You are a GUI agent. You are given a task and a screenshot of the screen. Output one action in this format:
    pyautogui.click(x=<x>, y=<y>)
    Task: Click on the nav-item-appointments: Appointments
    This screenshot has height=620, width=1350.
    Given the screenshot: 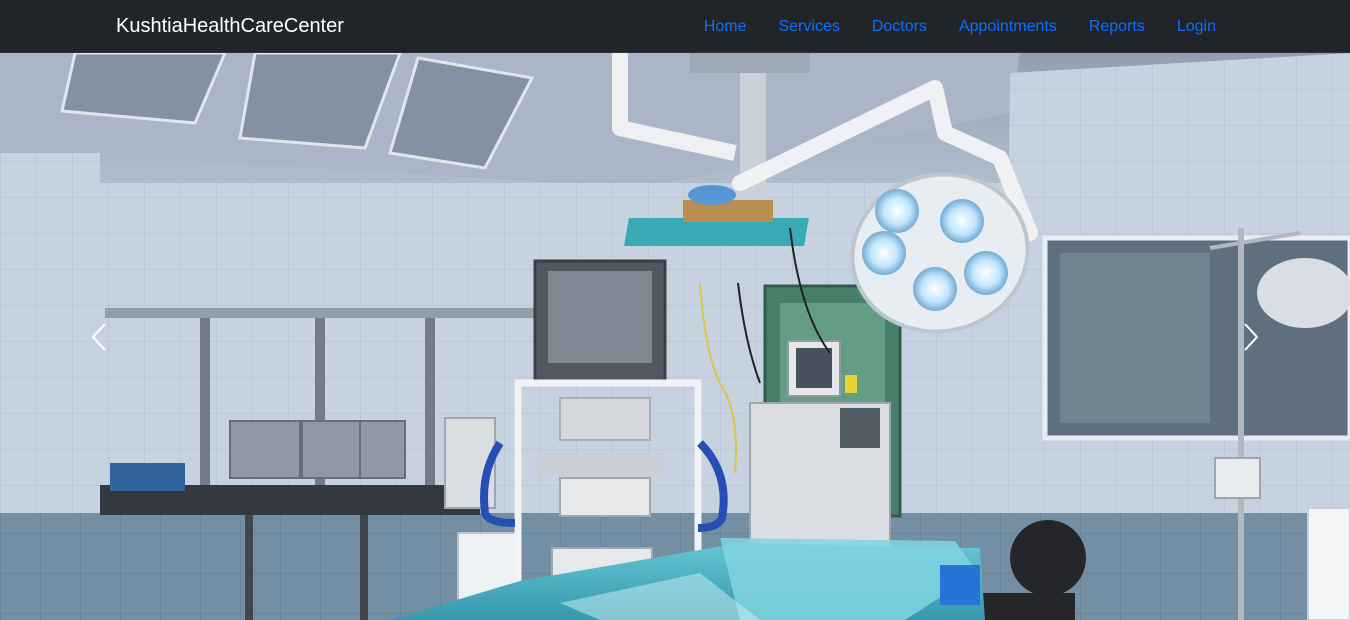 What is the action you would take?
    pyautogui.click(x=1008, y=27)
    